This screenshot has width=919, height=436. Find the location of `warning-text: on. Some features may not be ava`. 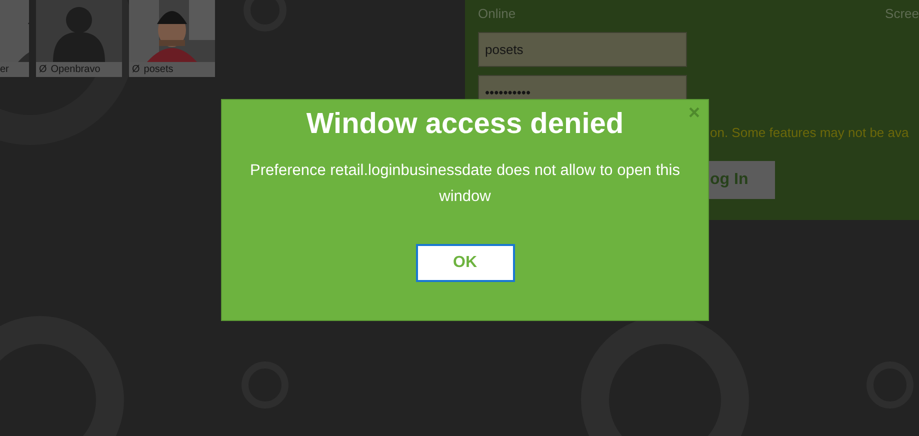

warning-text: on. Some features may not be ava is located at coordinates (809, 133).